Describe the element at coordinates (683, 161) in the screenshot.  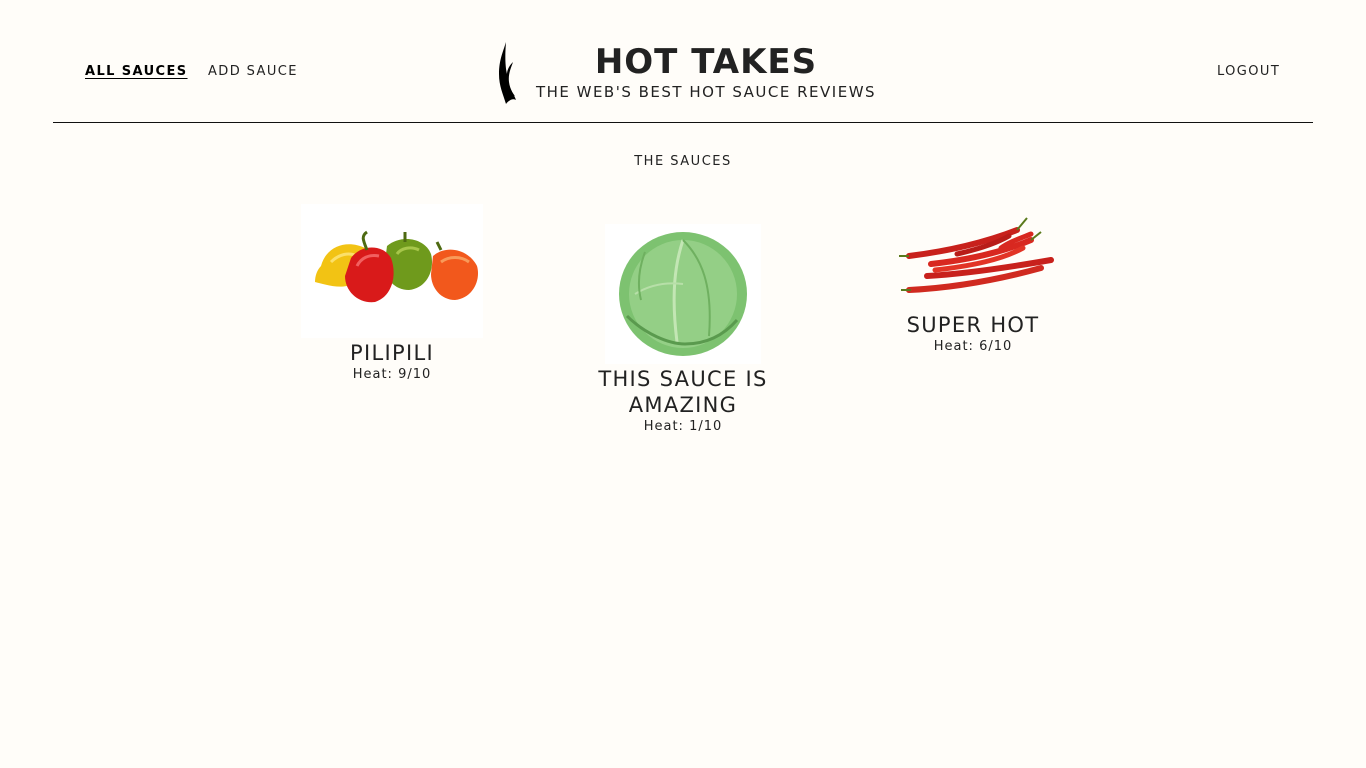
I see `section-title: THE SAUCES` at that location.